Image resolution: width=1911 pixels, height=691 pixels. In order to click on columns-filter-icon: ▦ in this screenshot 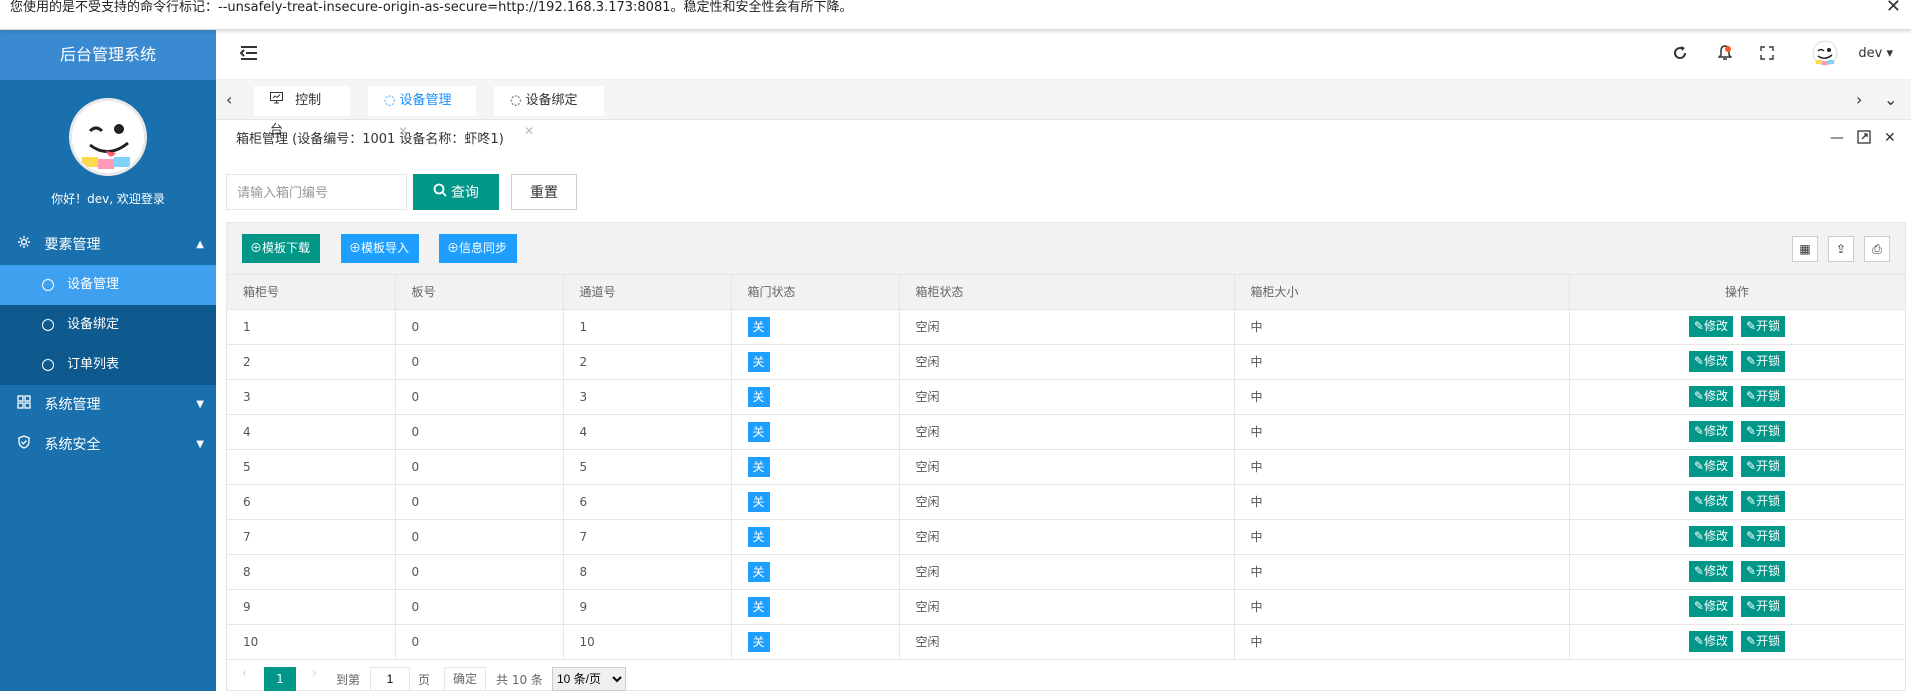, I will do `click(1805, 249)`.